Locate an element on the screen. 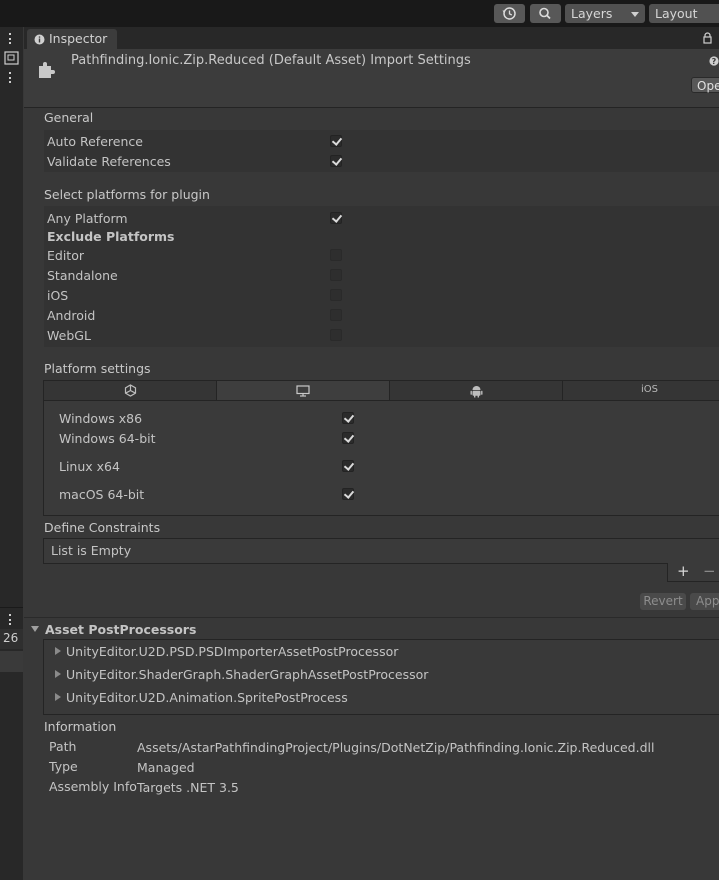 This screenshot has width=719, height=880. top-toolbar: Layers Layout is located at coordinates (359, 13).